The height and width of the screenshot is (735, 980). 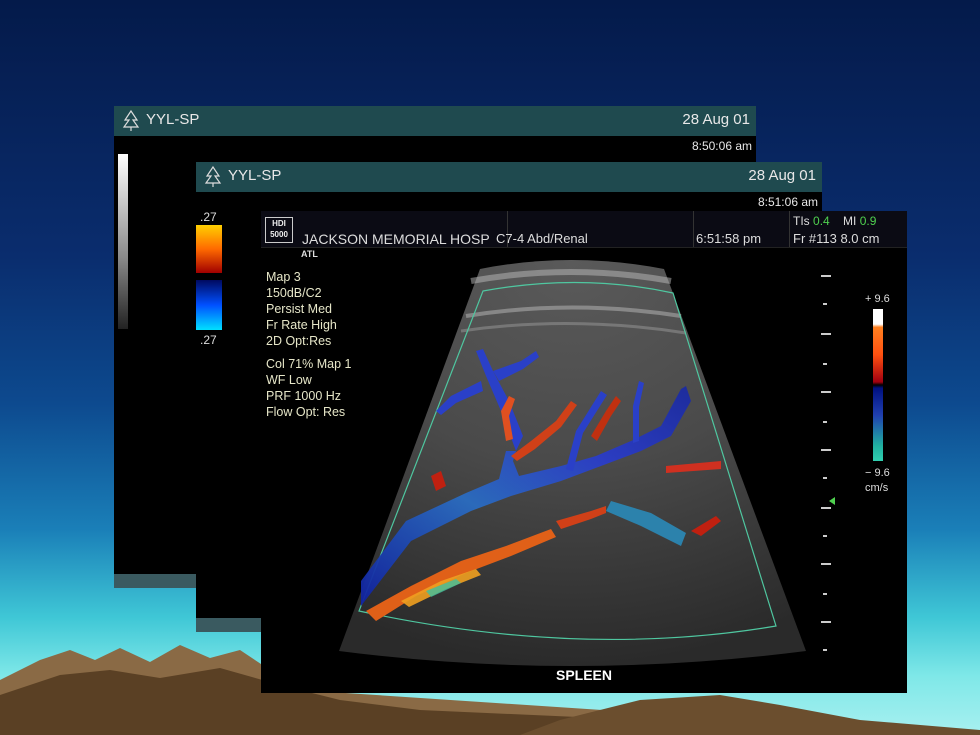 I want to click on exam-time: 8:51:06 am, so click(x=787, y=202).